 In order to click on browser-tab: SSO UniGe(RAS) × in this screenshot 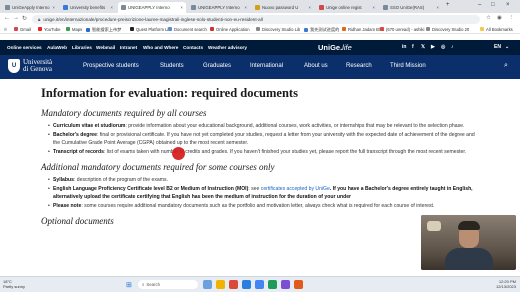, I will do `click(411, 7)`.